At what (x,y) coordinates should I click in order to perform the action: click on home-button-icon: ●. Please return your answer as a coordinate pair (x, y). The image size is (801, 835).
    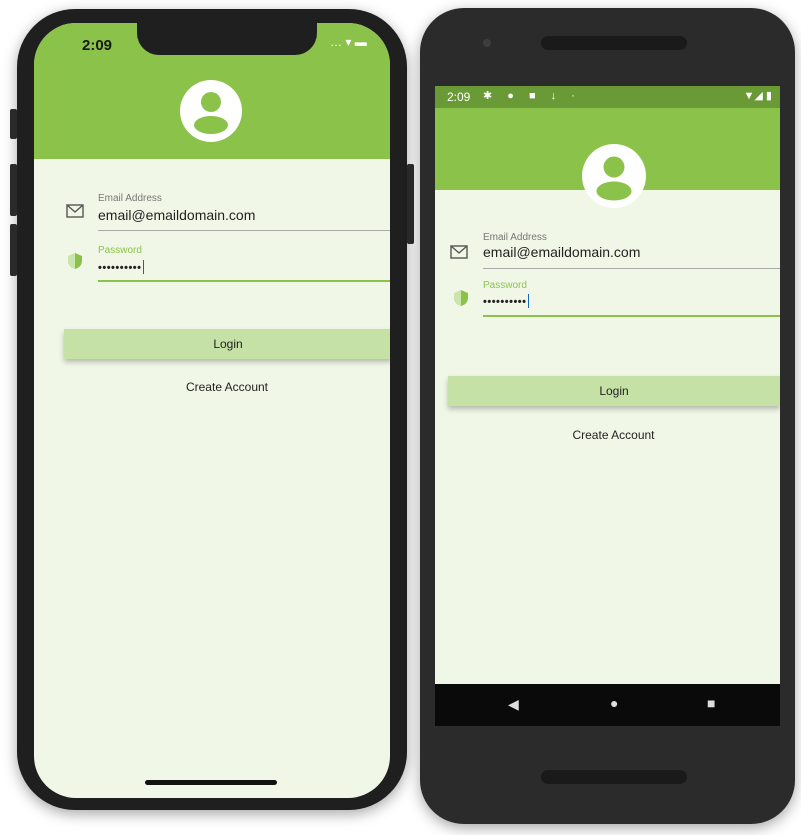
    Looking at the image, I should click on (614, 703).